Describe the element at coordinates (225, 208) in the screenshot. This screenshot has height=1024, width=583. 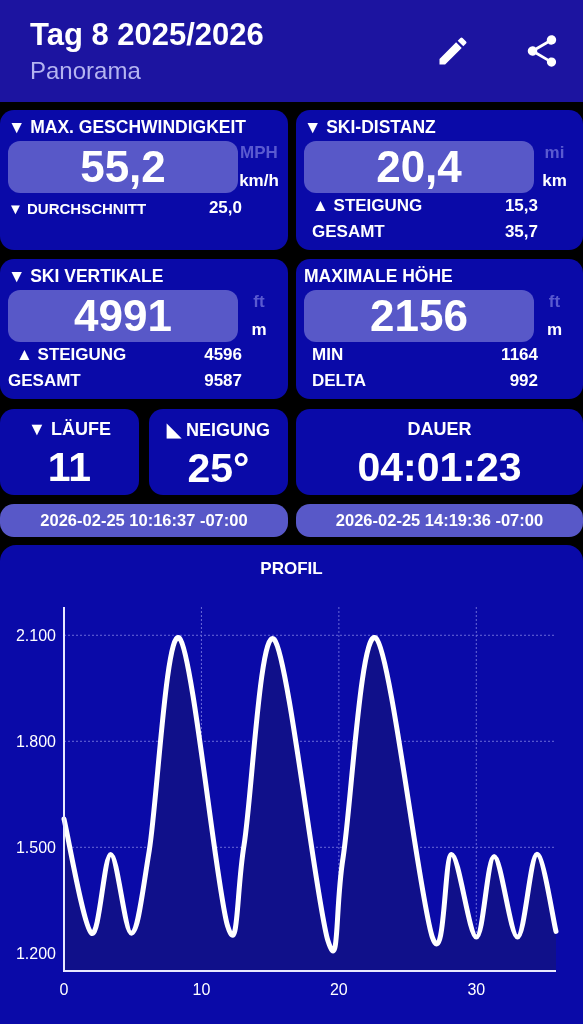
I see `stat-value: 25,0` at that location.